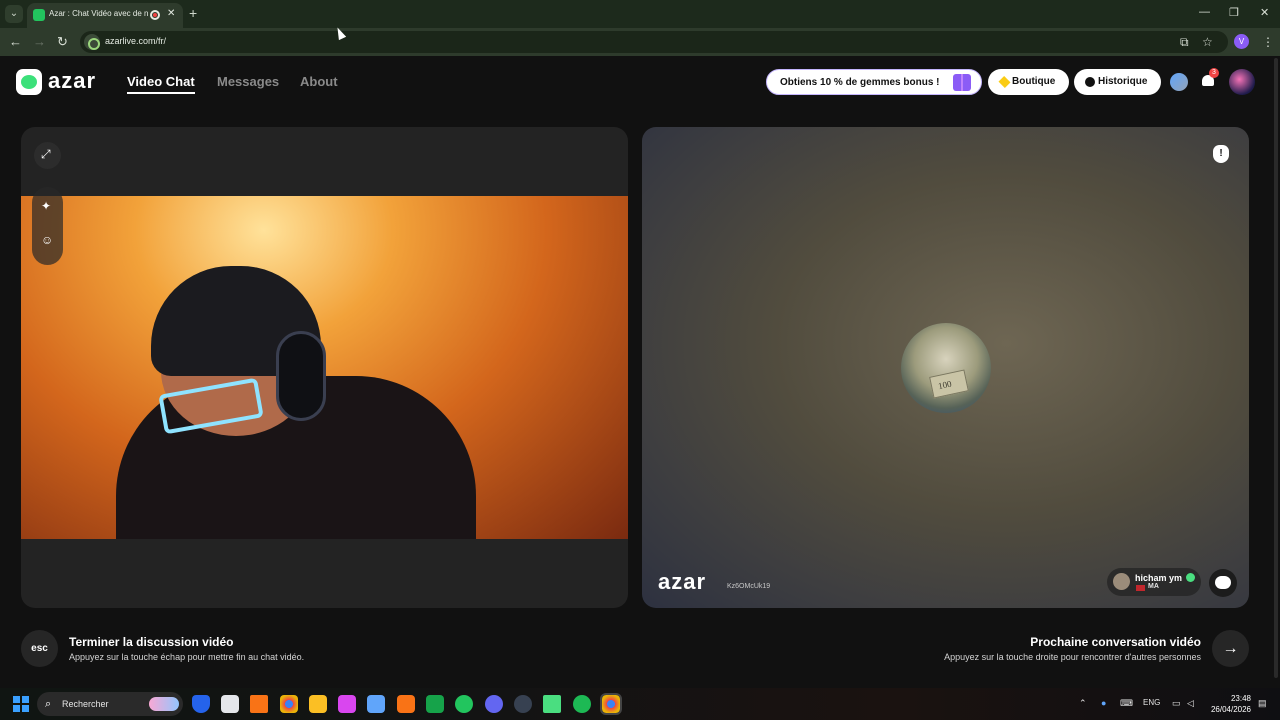 Image resolution: width=1280 pixels, height=720 pixels. I want to click on notification-badge: 3, so click(1214, 73).